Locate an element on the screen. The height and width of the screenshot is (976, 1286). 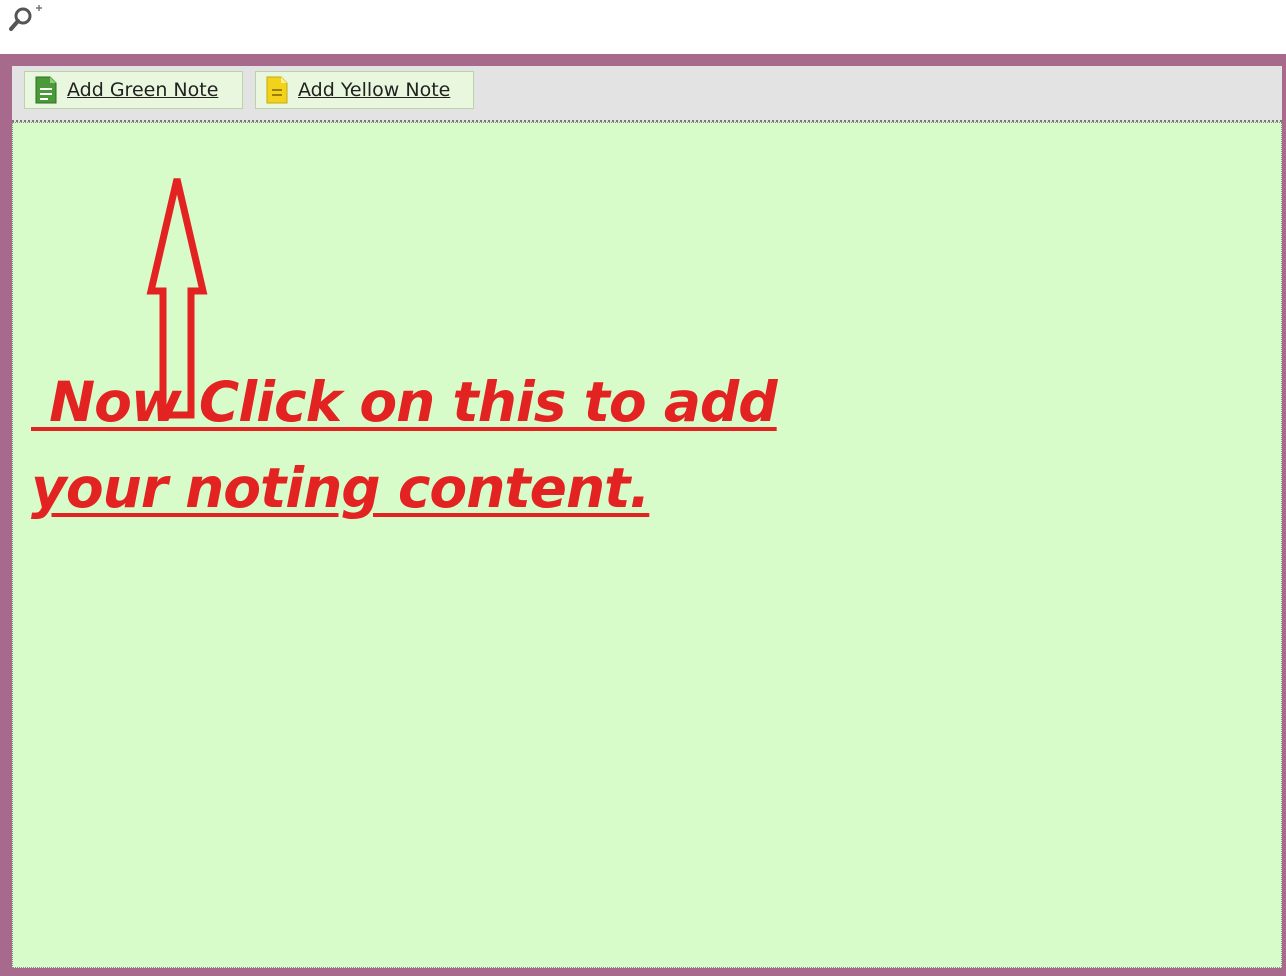
add-green-note-label: Add Green Note is located at coordinates (142, 90).